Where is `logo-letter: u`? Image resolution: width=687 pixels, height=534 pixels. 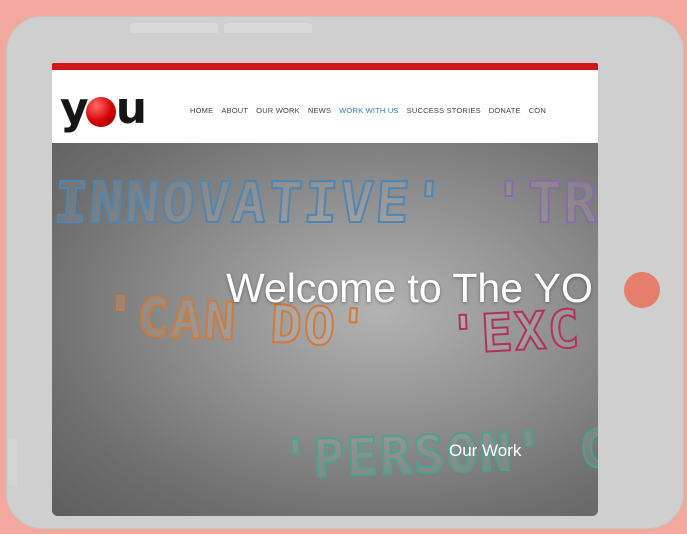 logo-letter: u is located at coordinates (131, 108).